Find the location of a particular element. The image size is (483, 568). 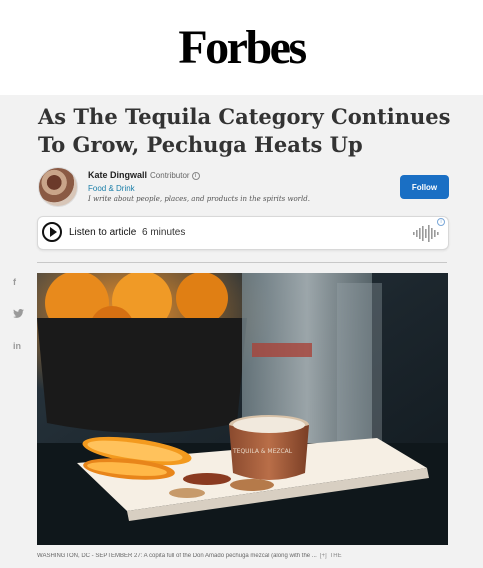

audio-duration: 6 minutes is located at coordinates (164, 232).